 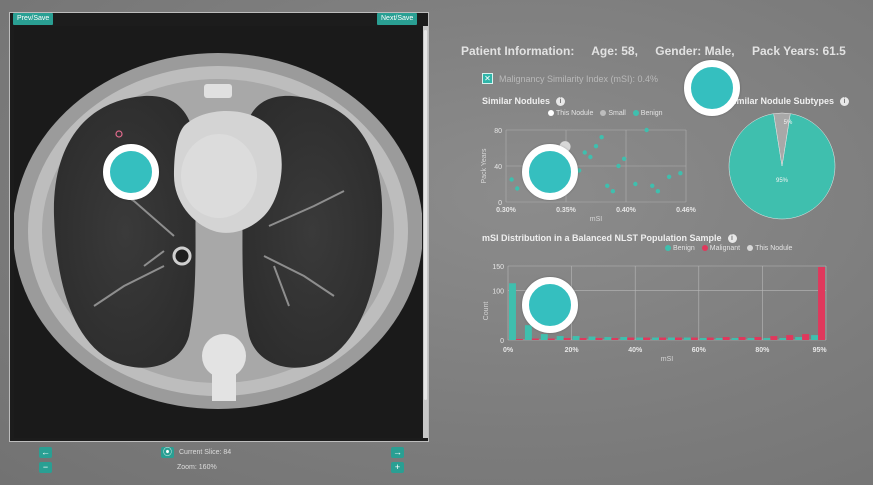 I want to click on prev-save-button: Prev/Save, so click(x=33, y=19).